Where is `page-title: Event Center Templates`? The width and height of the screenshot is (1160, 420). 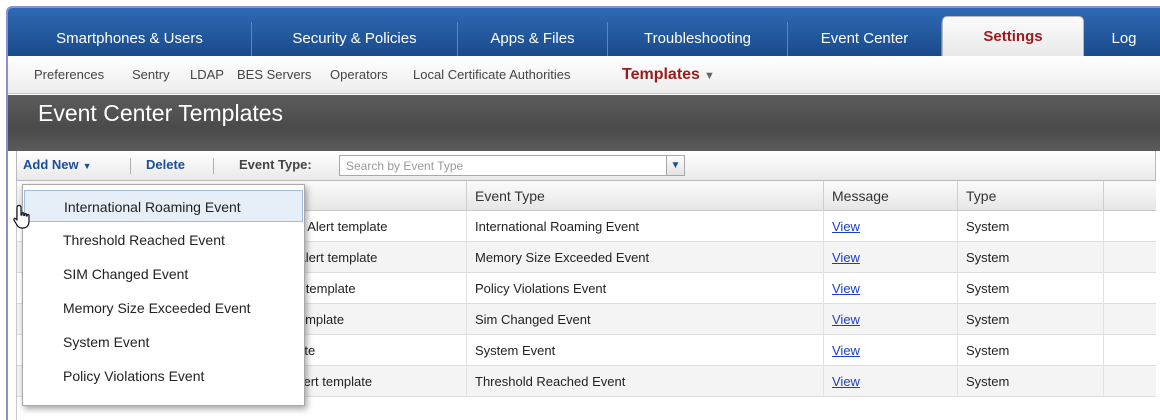
page-title: Event Center Templates is located at coordinates (161, 113).